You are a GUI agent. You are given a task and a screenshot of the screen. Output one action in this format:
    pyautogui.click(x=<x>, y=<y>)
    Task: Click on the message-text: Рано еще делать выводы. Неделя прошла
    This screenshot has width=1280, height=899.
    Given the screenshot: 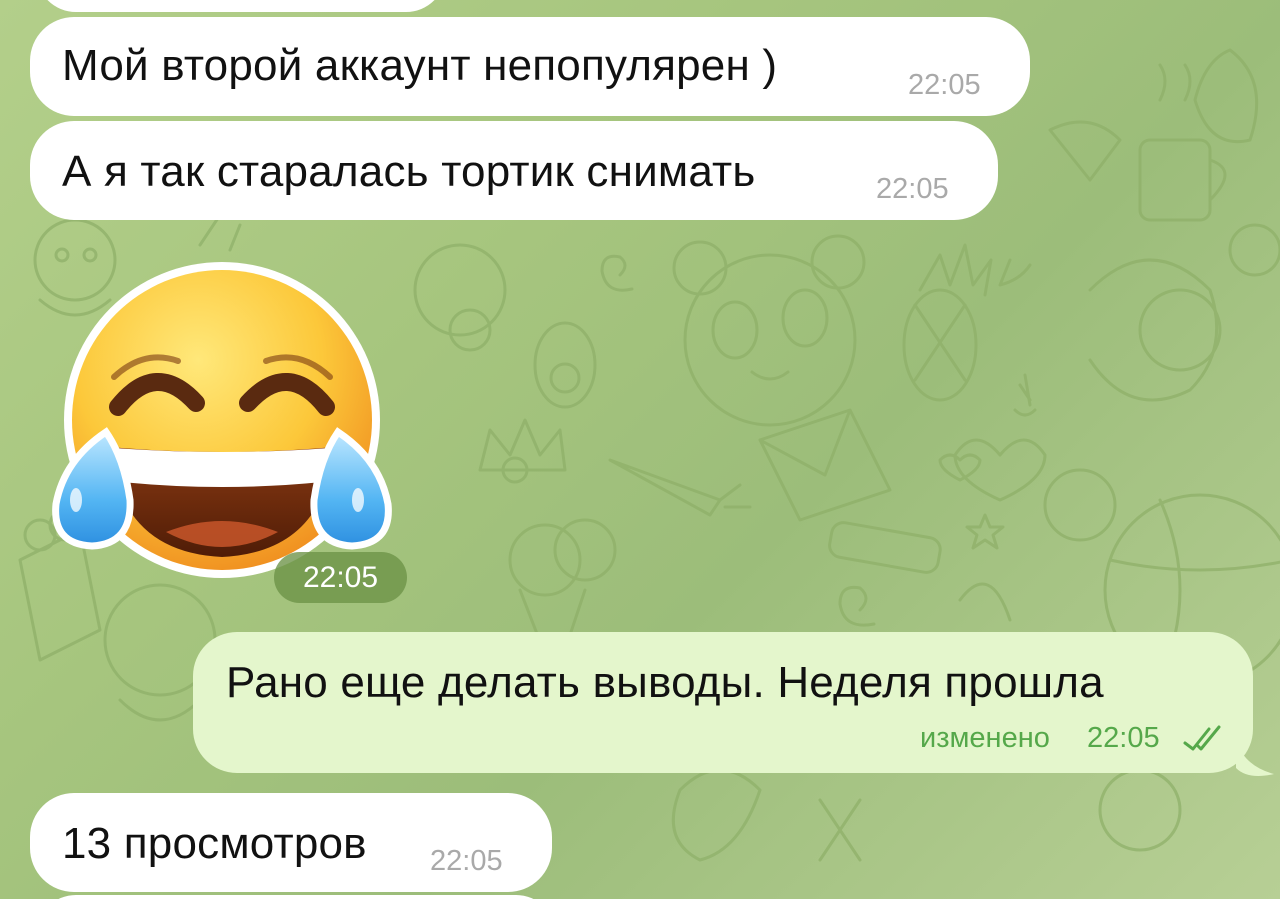 What is the action you would take?
    pyautogui.click(x=665, y=682)
    